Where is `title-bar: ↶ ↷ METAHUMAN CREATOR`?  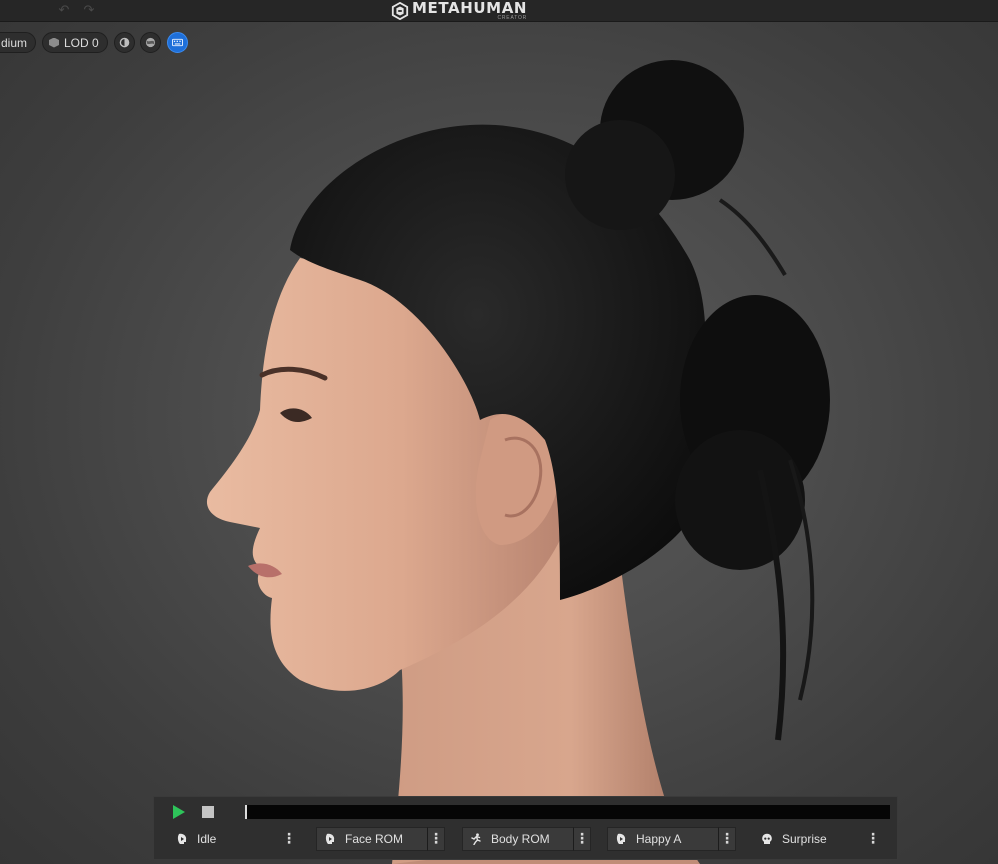
title-bar: ↶ ↷ METAHUMAN CREATOR is located at coordinates (499, 11).